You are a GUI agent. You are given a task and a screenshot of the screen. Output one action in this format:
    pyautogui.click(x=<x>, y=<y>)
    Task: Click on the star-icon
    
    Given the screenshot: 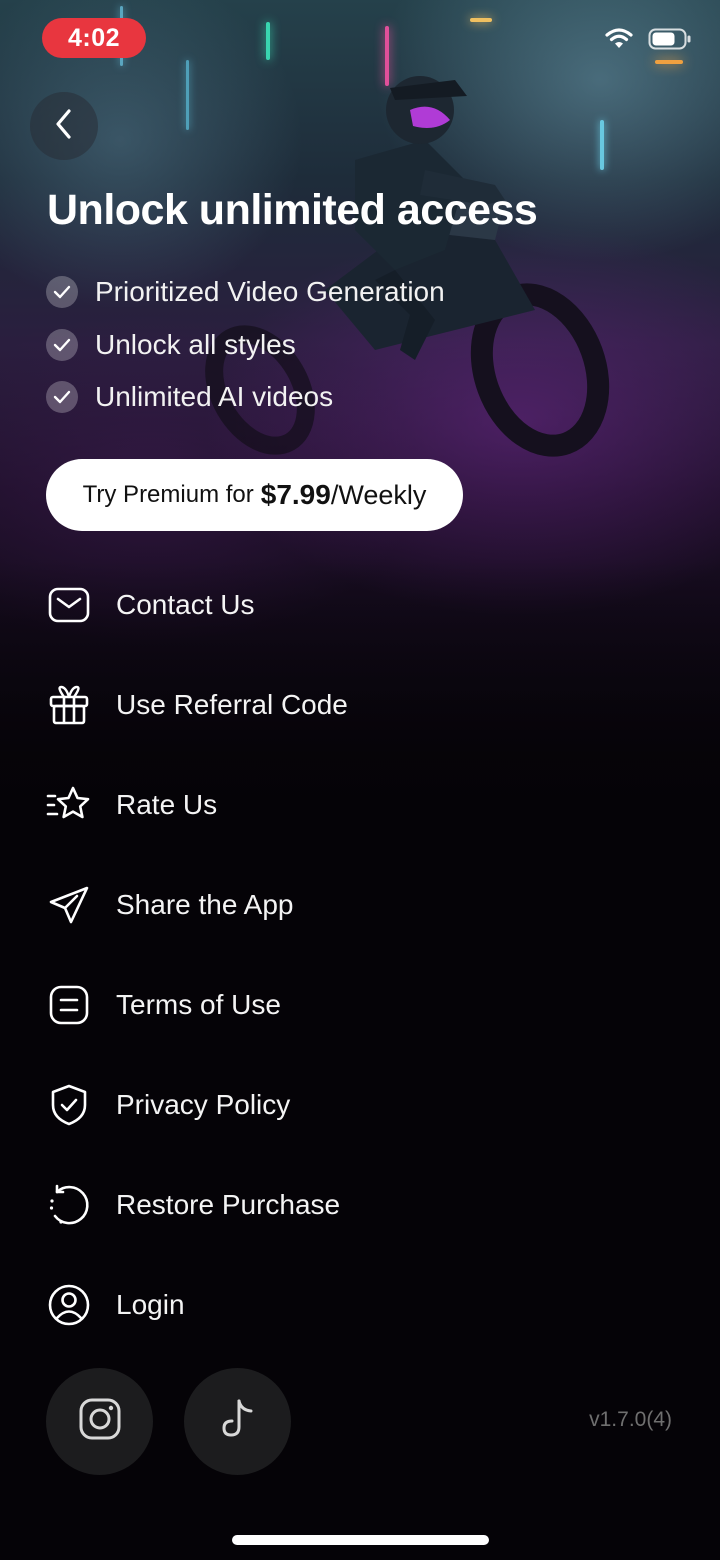 What is the action you would take?
    pyautogui.click(x=69, y=805)
    